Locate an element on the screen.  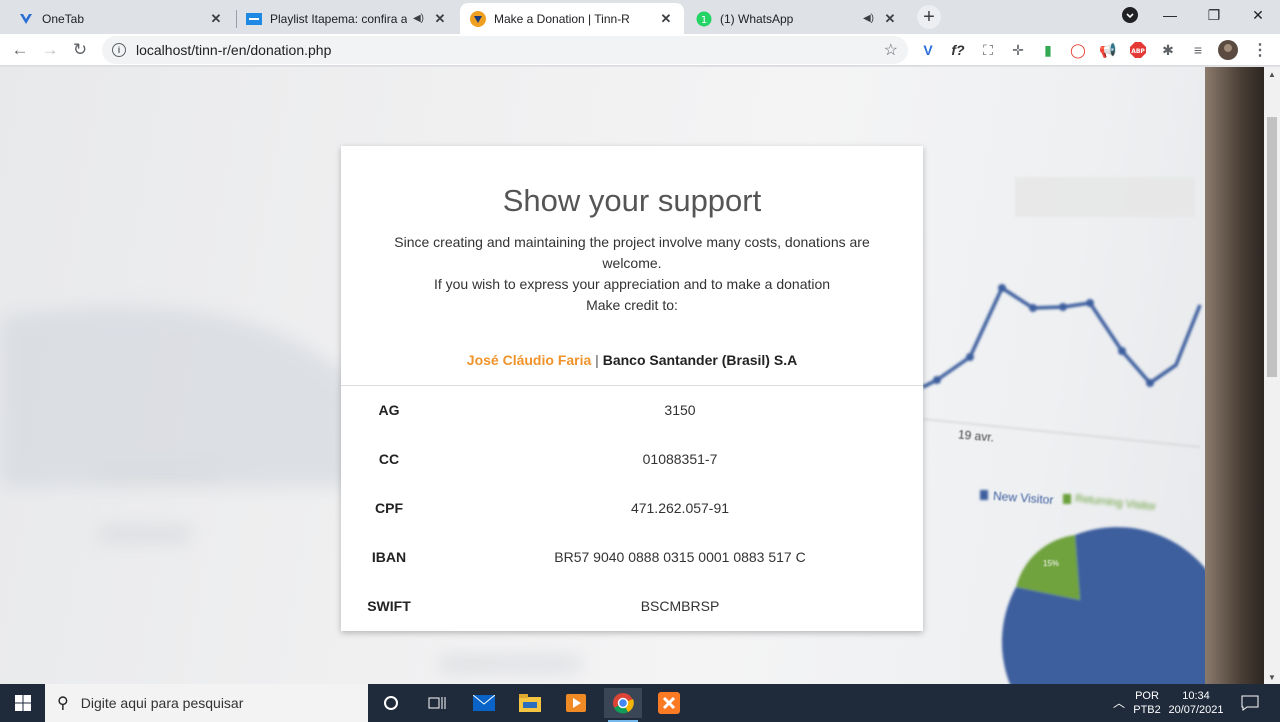
adblock-icon: ABP is located at coordinates (1138, 50).